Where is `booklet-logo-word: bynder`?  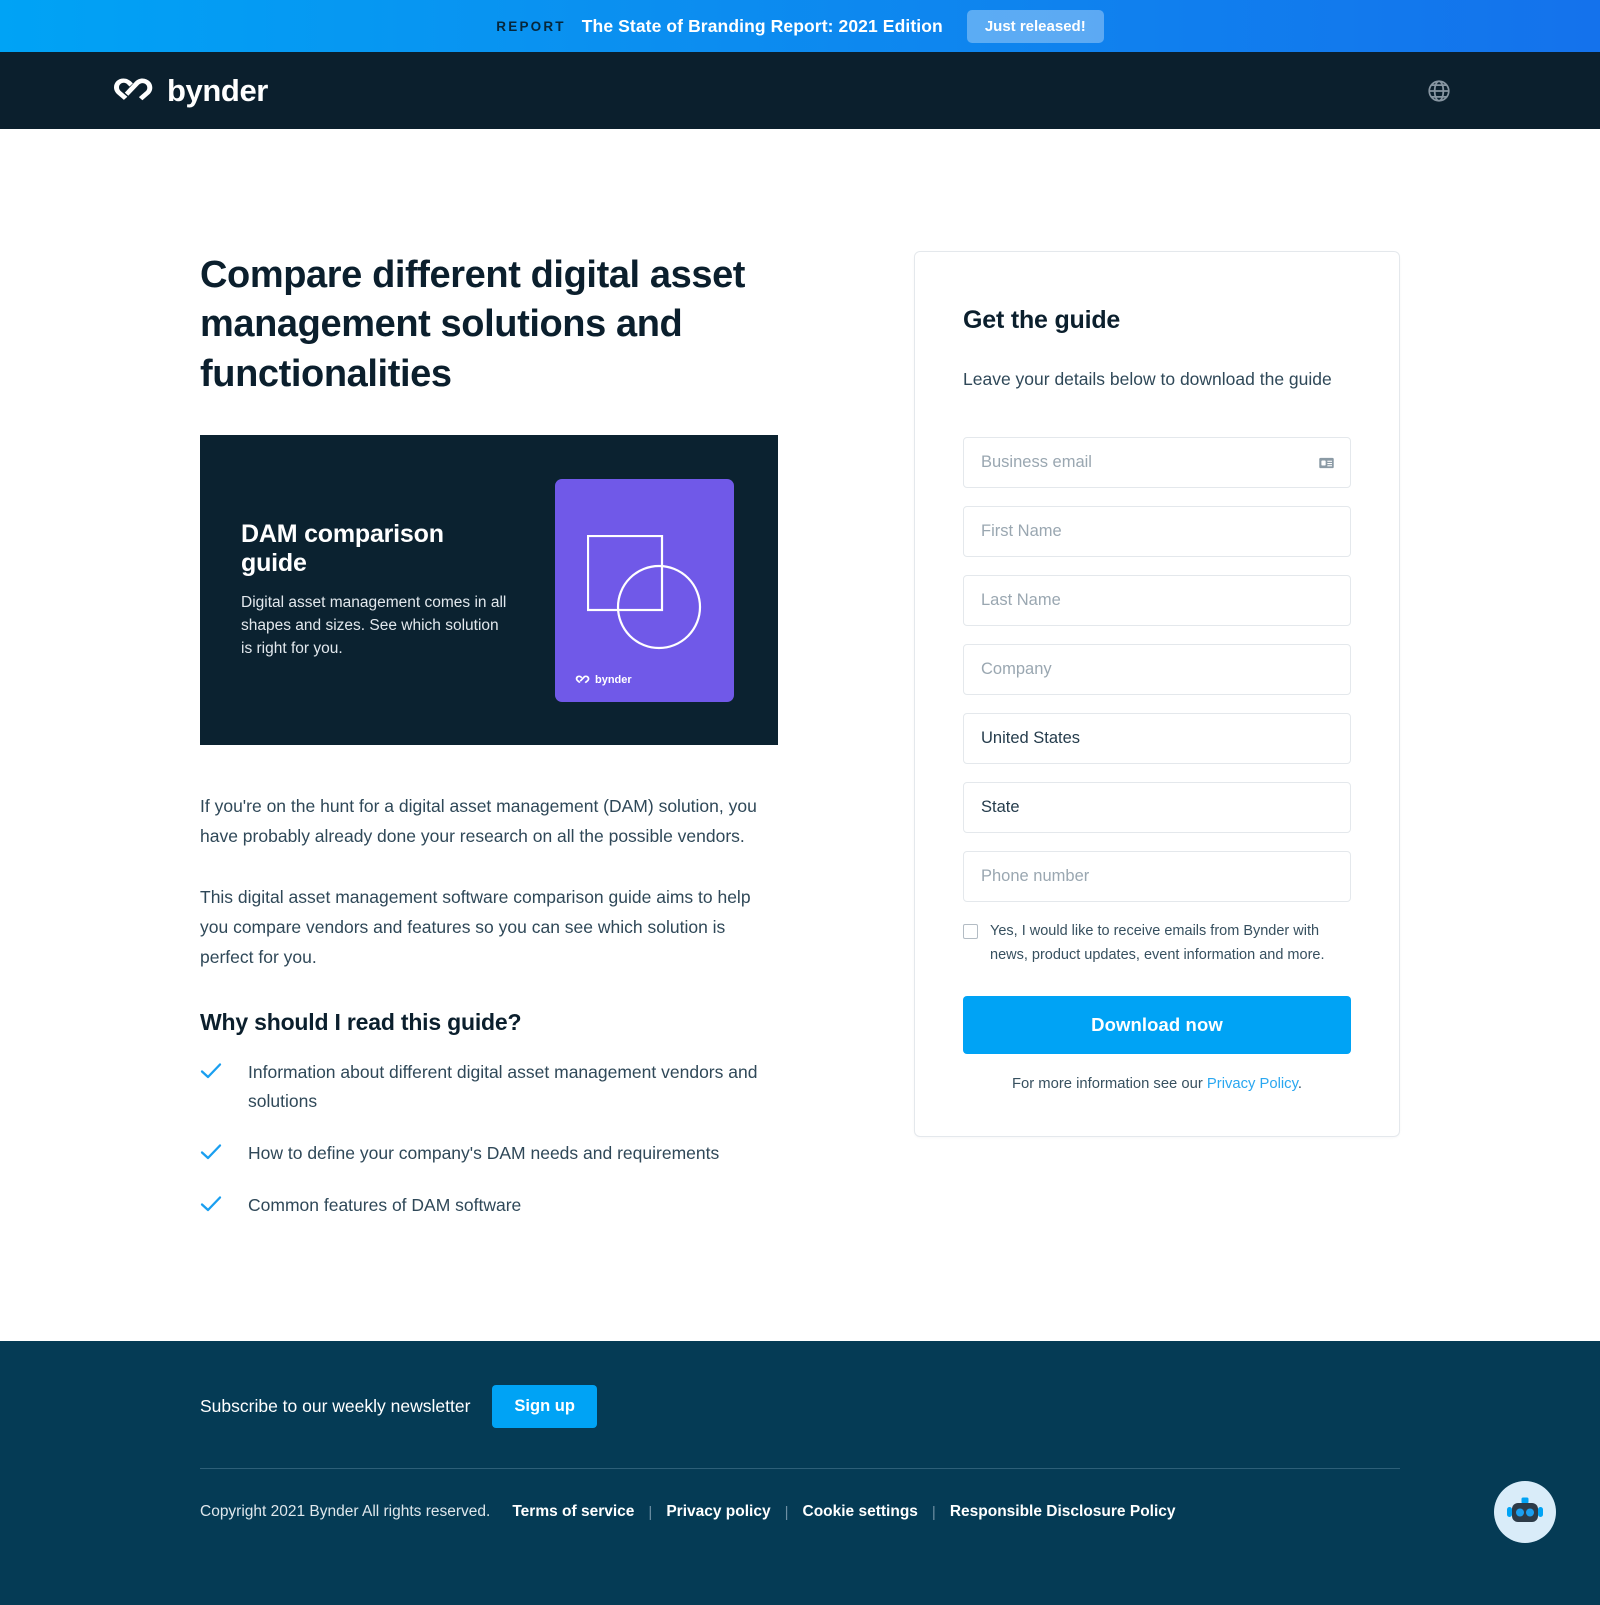
booklet-logo-word: bynder is located at coordinates (613, 680).